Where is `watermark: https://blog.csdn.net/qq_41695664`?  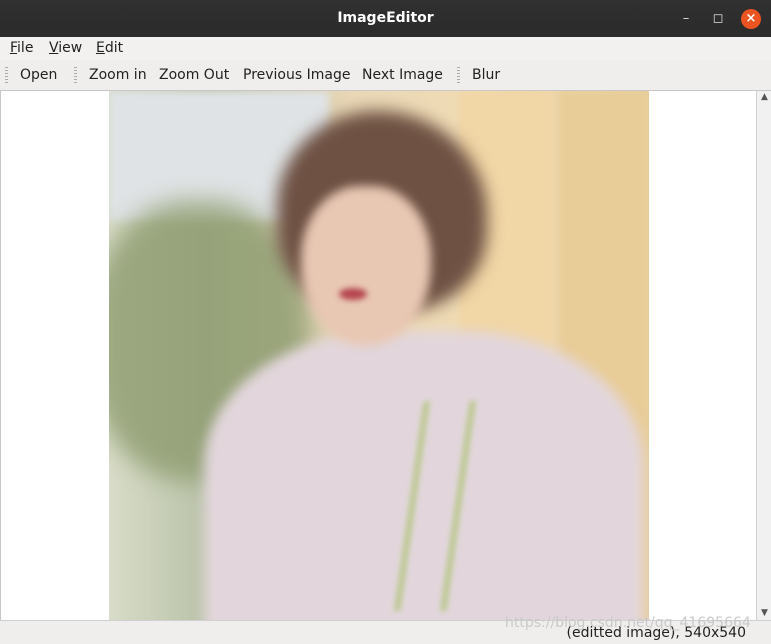
watermark: https://blog.csdn.net/qq_41695664 is located at coordinates (628, 623).